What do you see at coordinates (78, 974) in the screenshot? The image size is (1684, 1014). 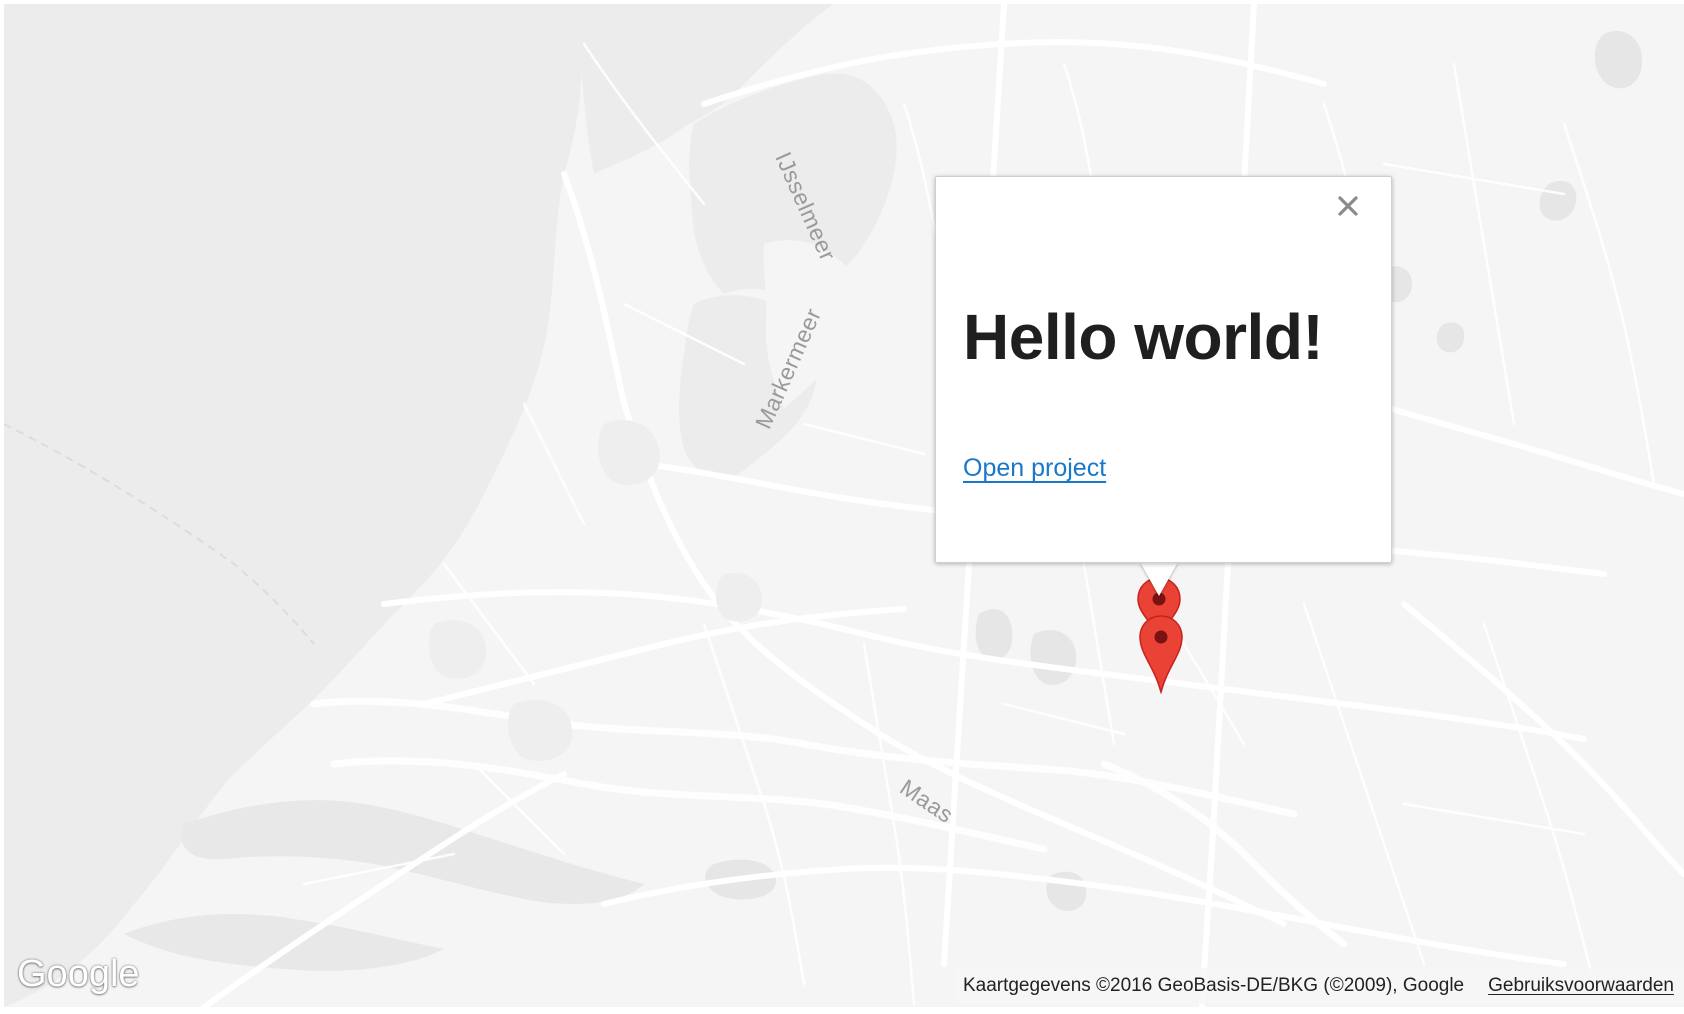 I see `google-logo: Google` at bounding box center [78, 974].